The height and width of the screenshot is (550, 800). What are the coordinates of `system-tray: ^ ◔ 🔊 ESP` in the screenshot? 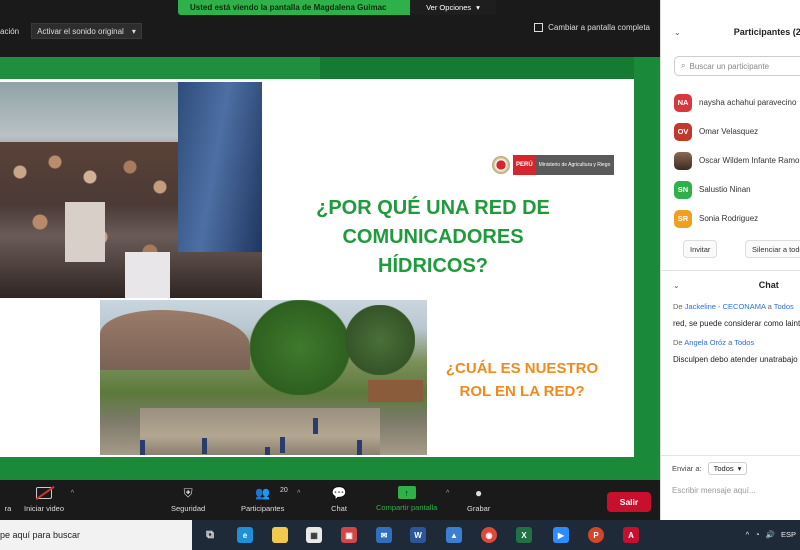 It's located at (771, 534).